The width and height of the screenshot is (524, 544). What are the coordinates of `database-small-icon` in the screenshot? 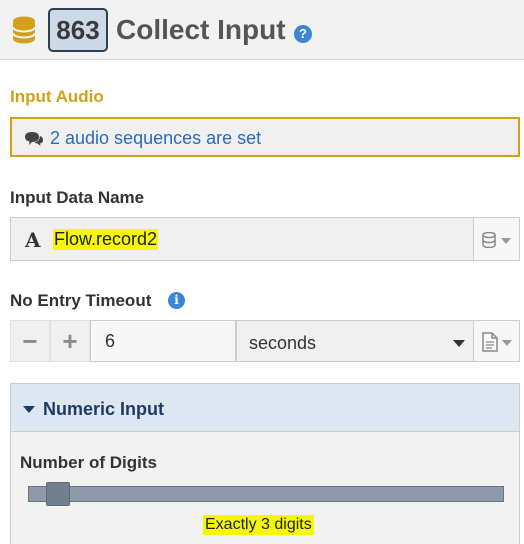 It's located at (489, 240).